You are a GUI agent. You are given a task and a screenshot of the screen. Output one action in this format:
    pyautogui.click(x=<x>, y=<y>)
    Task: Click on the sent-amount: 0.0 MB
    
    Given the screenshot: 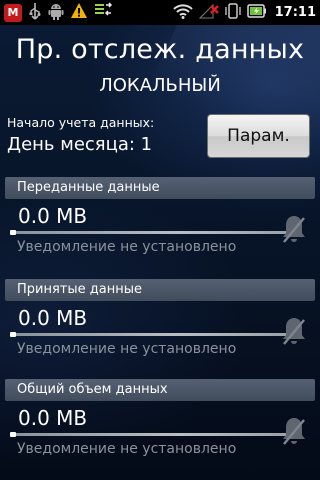 What is the action you would take?
    pyautogui.click(x=53, y=216)
    